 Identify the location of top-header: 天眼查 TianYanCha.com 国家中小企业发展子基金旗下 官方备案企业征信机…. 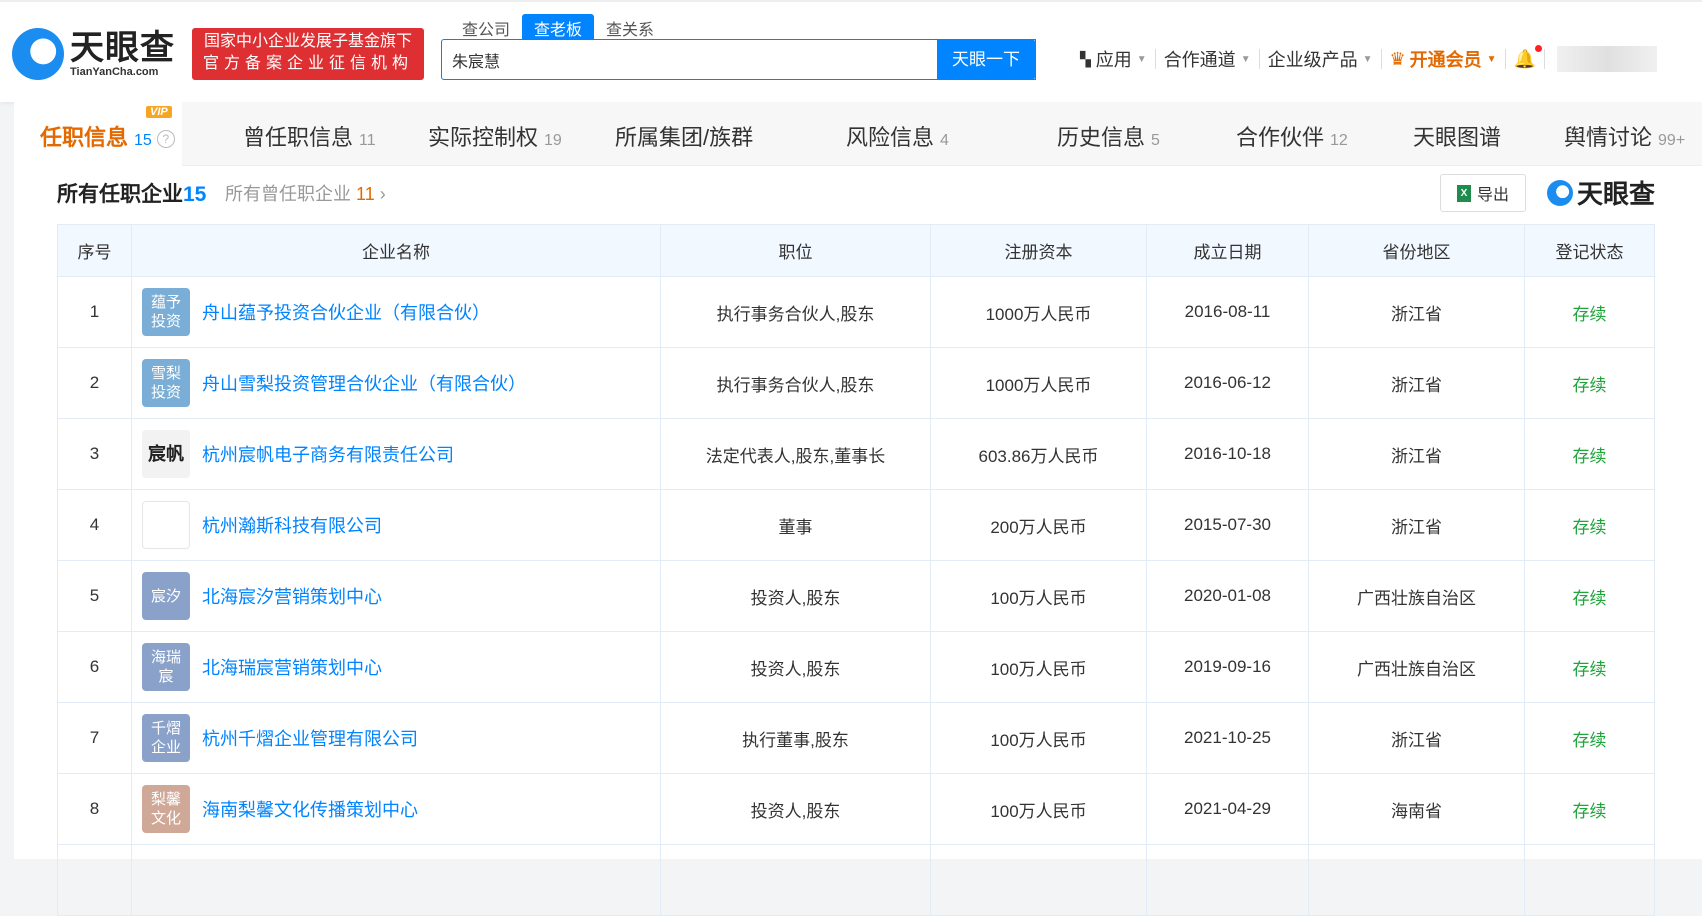
(851, 51).